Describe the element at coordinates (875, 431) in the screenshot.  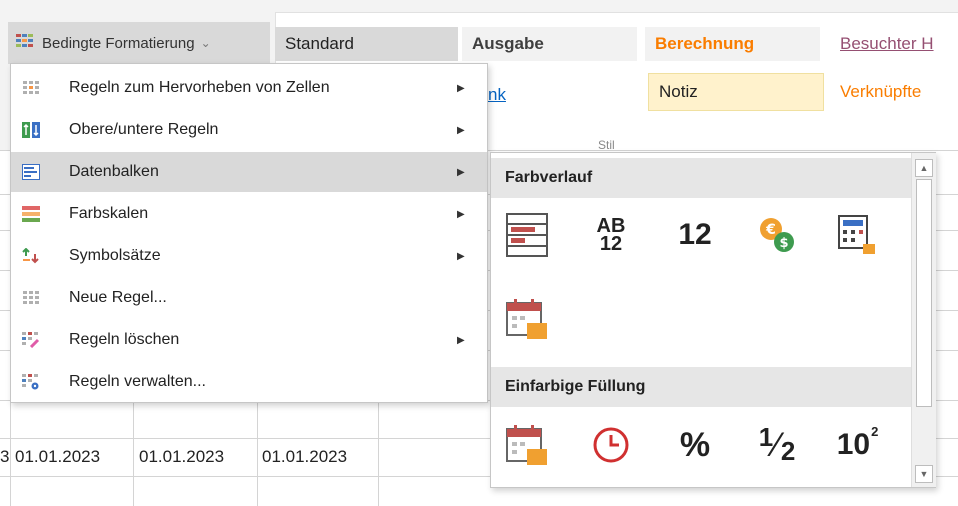
I see `scientific-exponent: 2` at that location.